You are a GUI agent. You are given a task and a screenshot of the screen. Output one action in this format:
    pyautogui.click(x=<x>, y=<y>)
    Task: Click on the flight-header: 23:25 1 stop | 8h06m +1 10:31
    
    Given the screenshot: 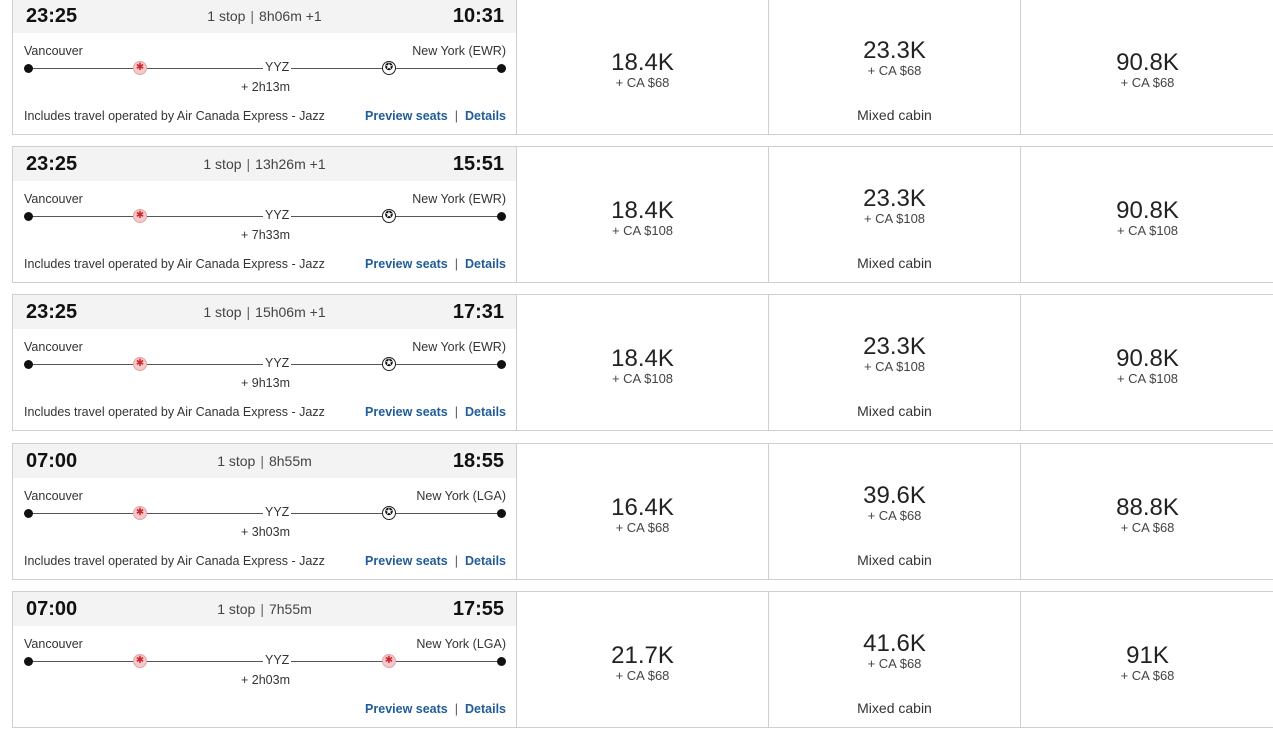 What is the action you would take?
    pyautogui.click(x=264, y=16)
    